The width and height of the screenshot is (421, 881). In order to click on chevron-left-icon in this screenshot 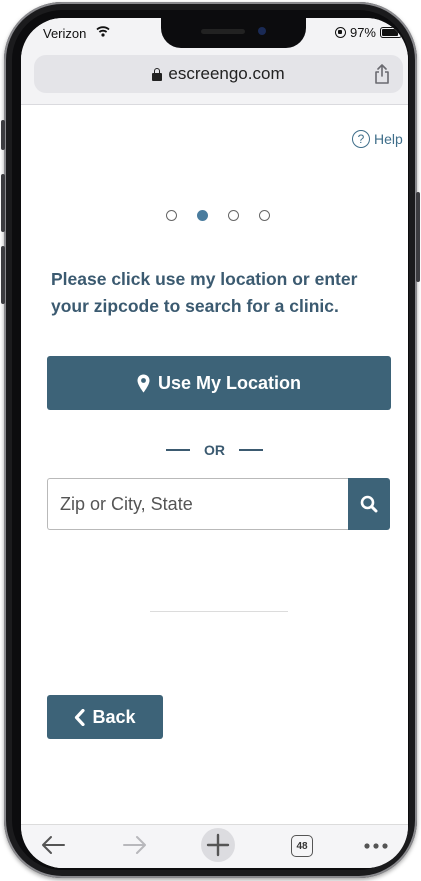, I will do `click(80, 717)`.